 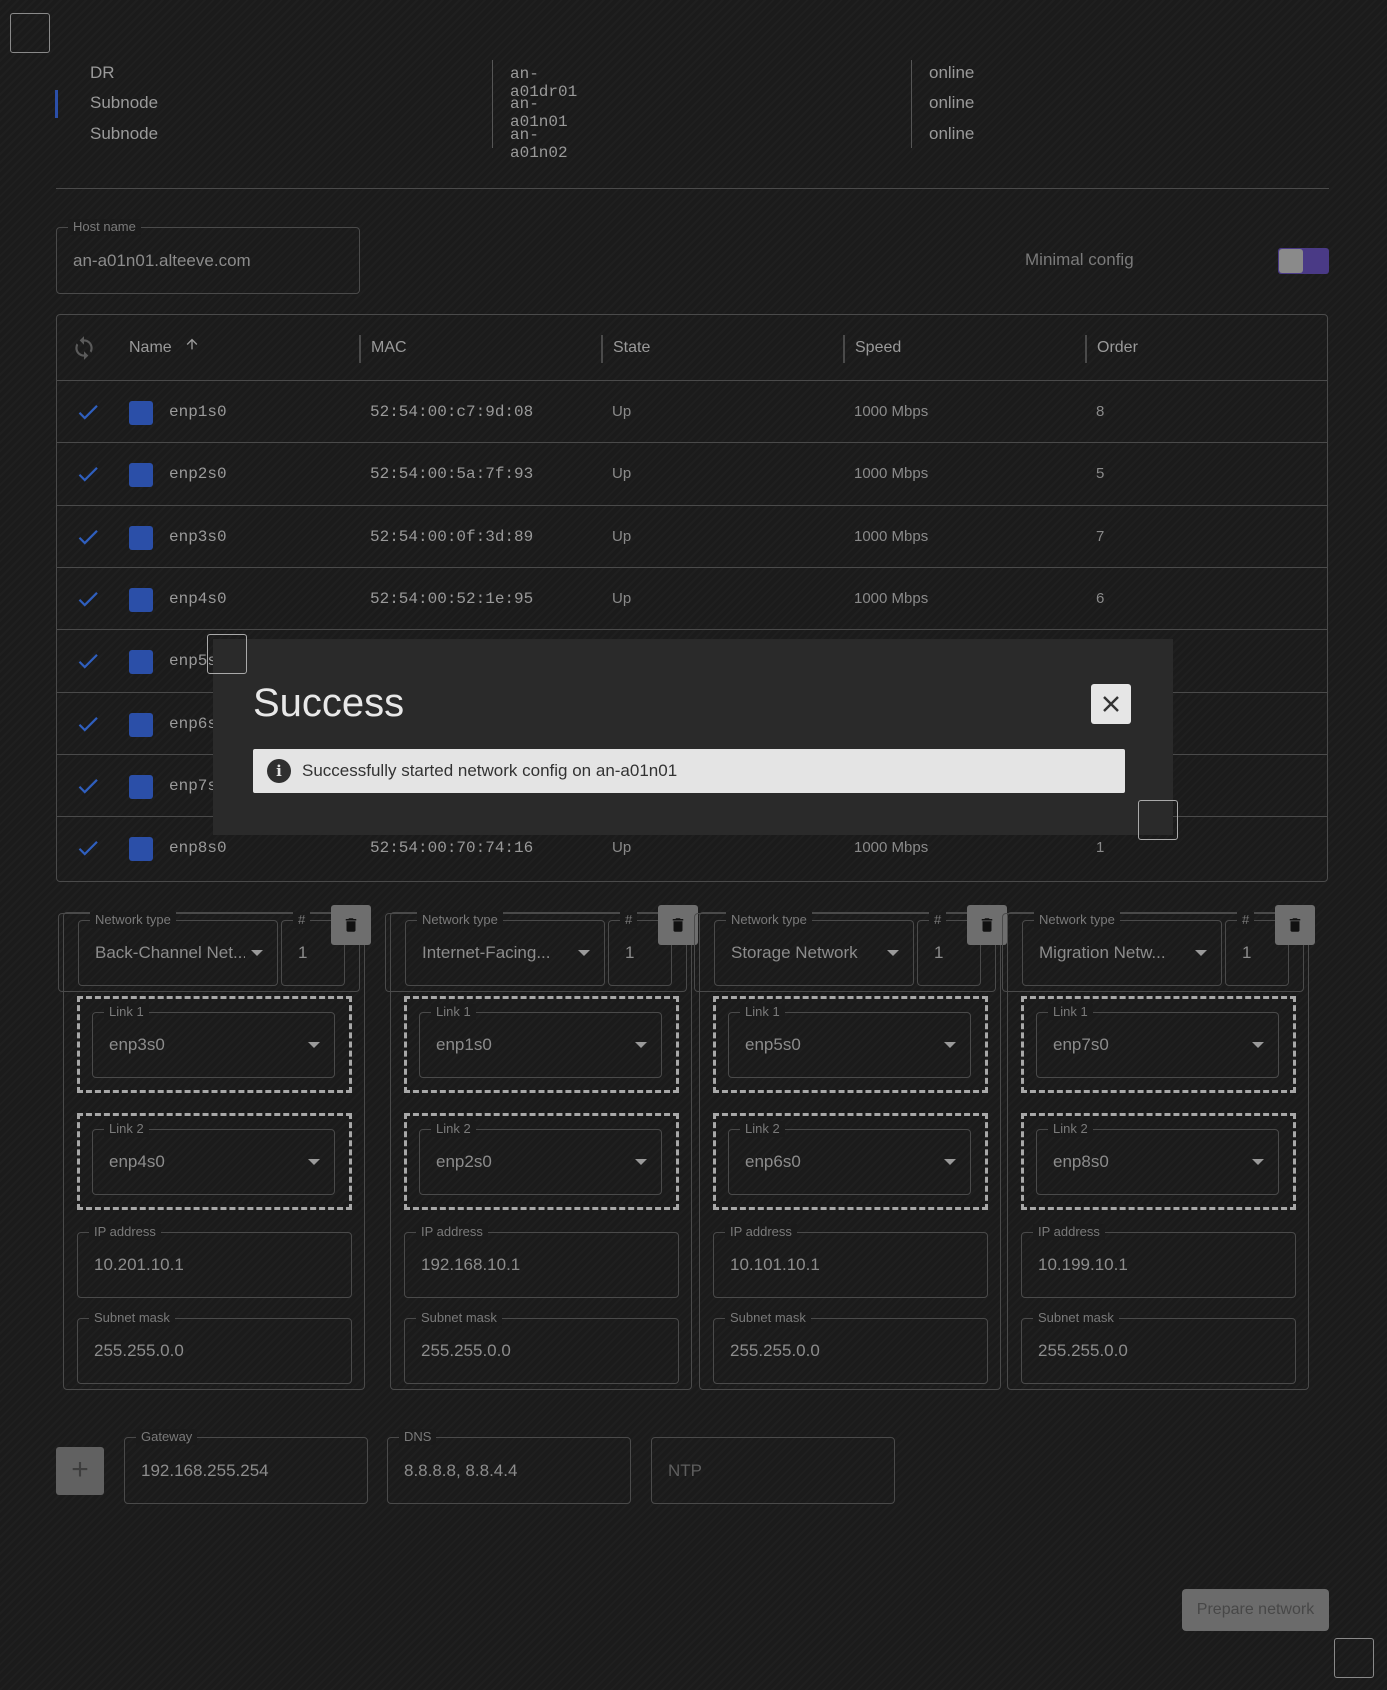 What do you see at coordinates (139, 1264) in the screenshot?
I see `ip-address-value: 10.201.10.1` at bounding box center [139, 1264].